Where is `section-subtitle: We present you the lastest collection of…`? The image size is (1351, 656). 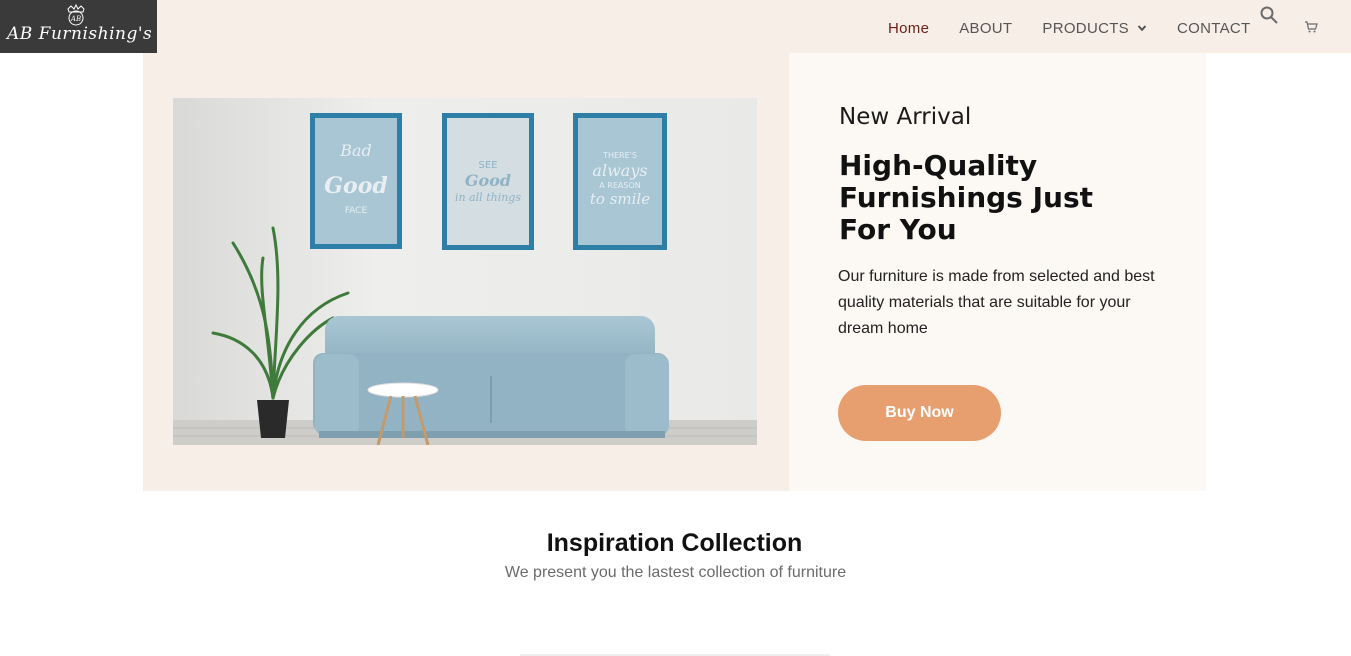 section-subtitle: We present you the lastest collection of… is located at coordinates (675, 572).